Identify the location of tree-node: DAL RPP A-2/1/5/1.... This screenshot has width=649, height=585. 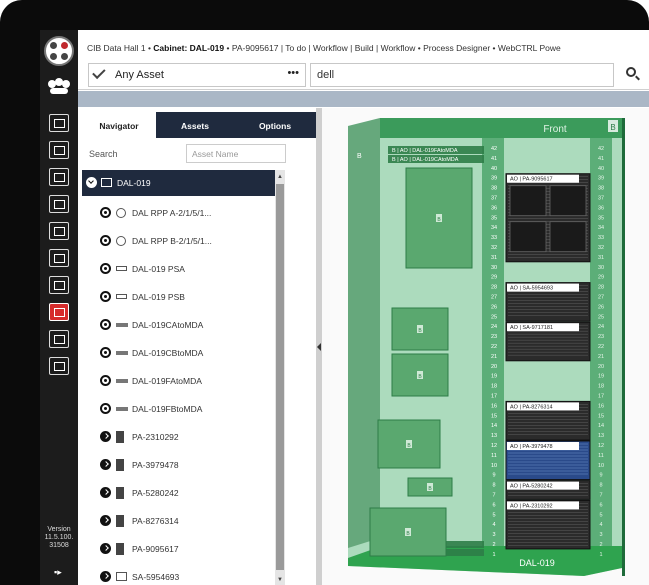
(181, 213).